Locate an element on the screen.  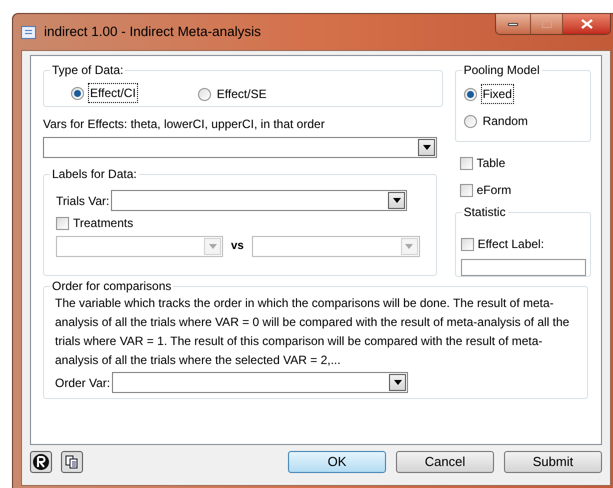
close-icon is located at coordinates (586, 24).